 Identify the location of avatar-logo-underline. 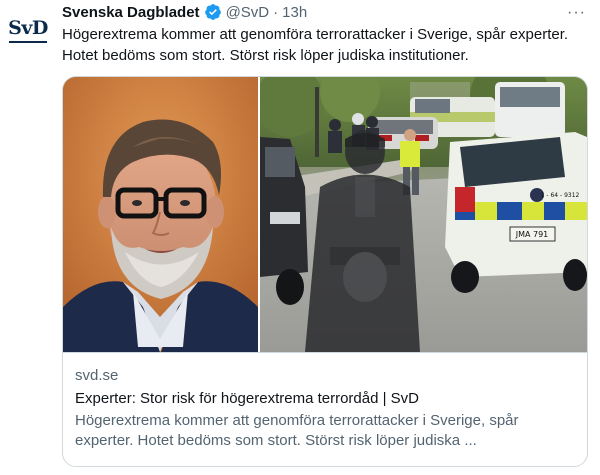
(28, 42).